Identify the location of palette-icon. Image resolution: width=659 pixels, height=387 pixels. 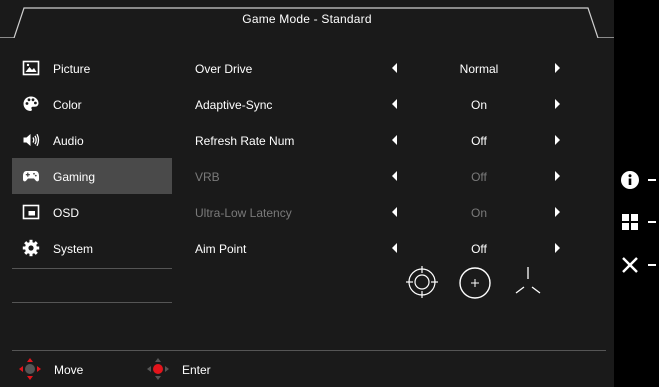
(31, 104).